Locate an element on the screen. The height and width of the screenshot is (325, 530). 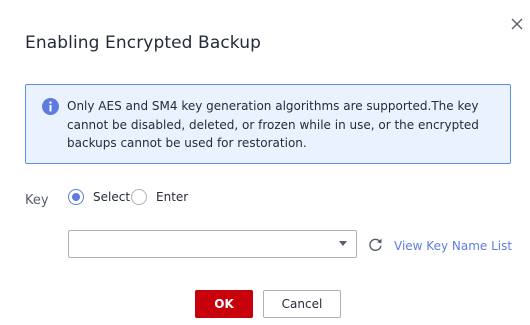
key-label: Key is located at coordinates (37, 200).